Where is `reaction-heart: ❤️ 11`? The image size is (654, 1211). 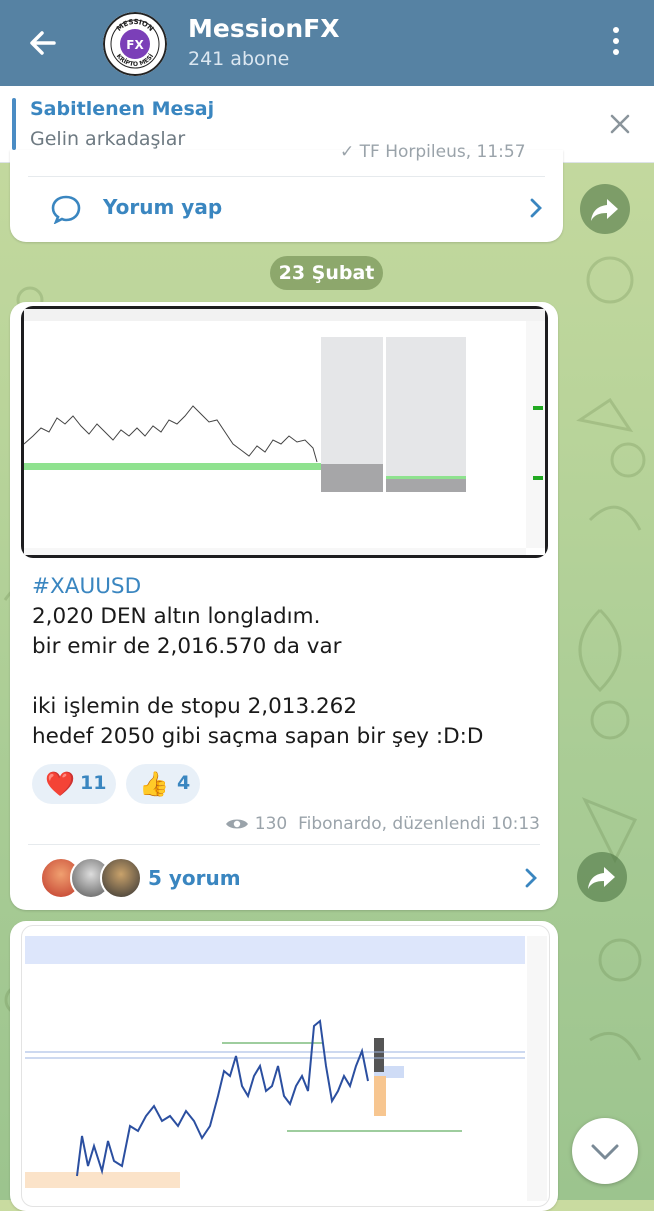
reaction-heart: ❤️ 11 is located at coordinates (74, 784).